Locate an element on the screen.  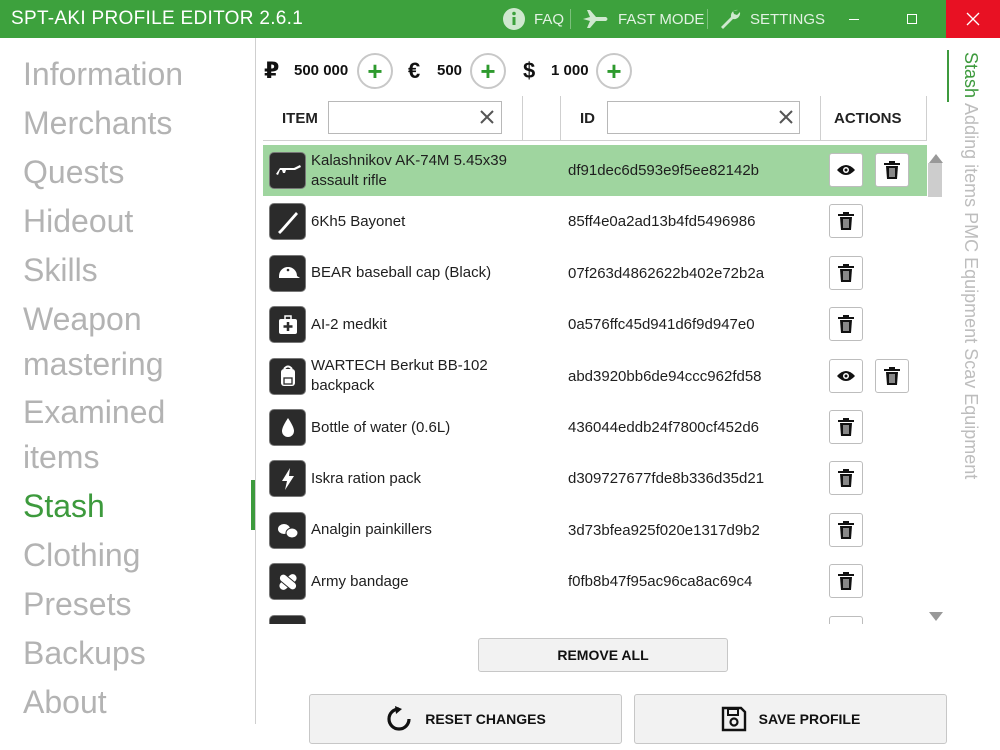
maximize-button is located at coordinates (912, 19).